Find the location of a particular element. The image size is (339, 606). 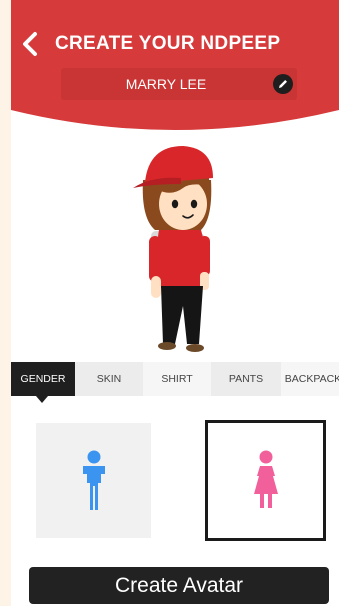

tab-shirt: SHIRT is located at coordinates (177, 379).